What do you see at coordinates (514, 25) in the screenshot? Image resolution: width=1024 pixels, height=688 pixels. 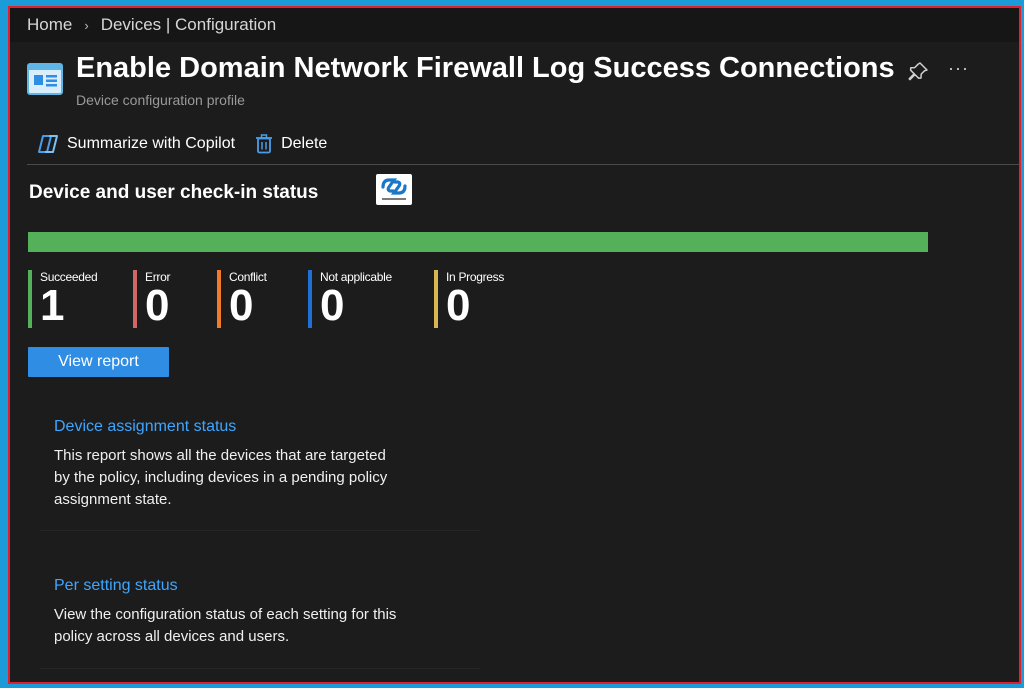 I see `breadcrumb: Home › Devices | Configuration` at bounding box center [514, 25].